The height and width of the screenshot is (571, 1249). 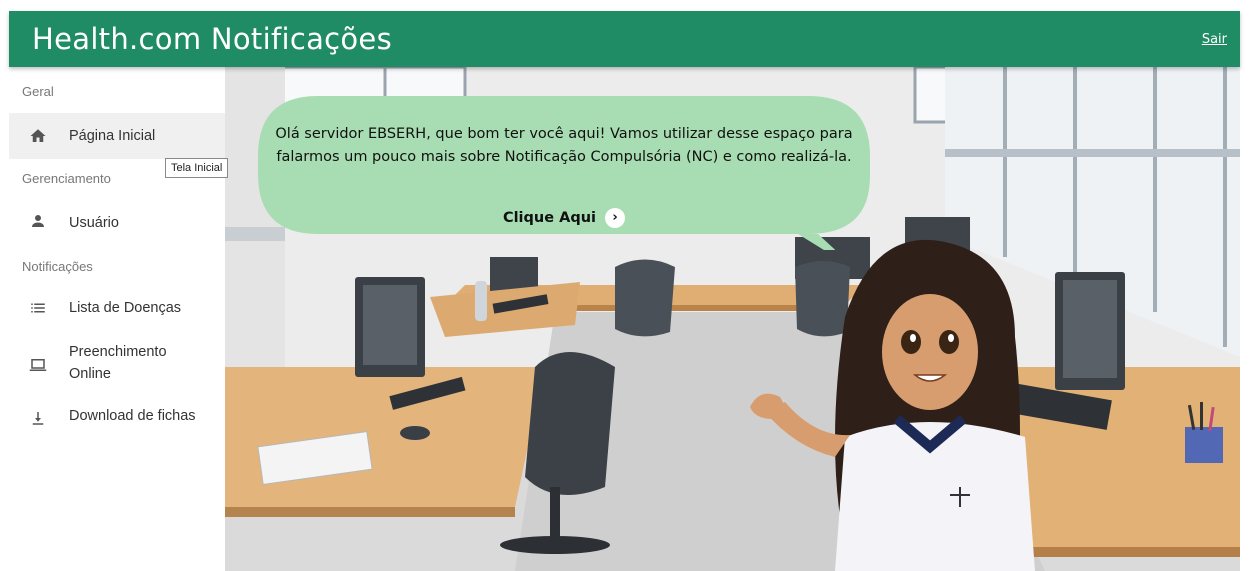 What do you see at coordinates (132, 416) in the screenshot?
I see `sidebar-item-label: Download de fichas` at bounding box center [132, 416].